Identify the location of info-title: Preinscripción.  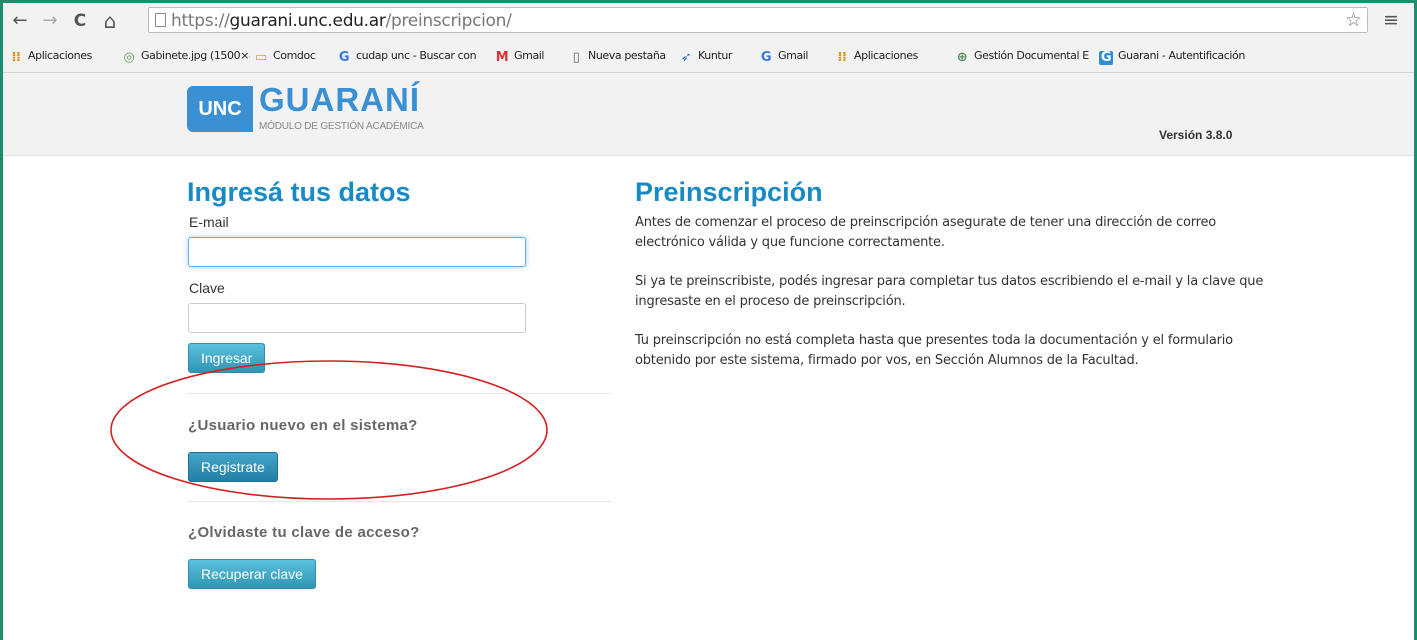
(729, 192).